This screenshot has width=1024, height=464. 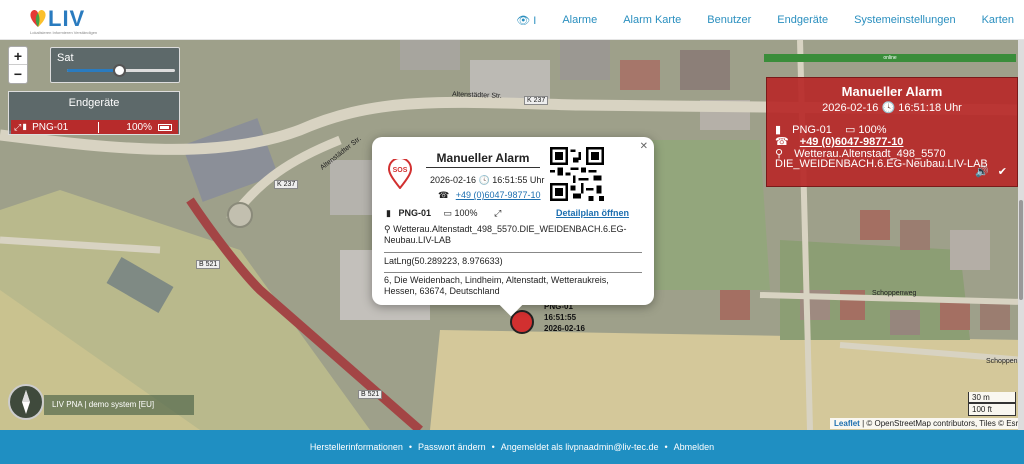 I want to click on marker-label: PNG-01 16:51:55 2026-02-16, so click(x=564, y=317).